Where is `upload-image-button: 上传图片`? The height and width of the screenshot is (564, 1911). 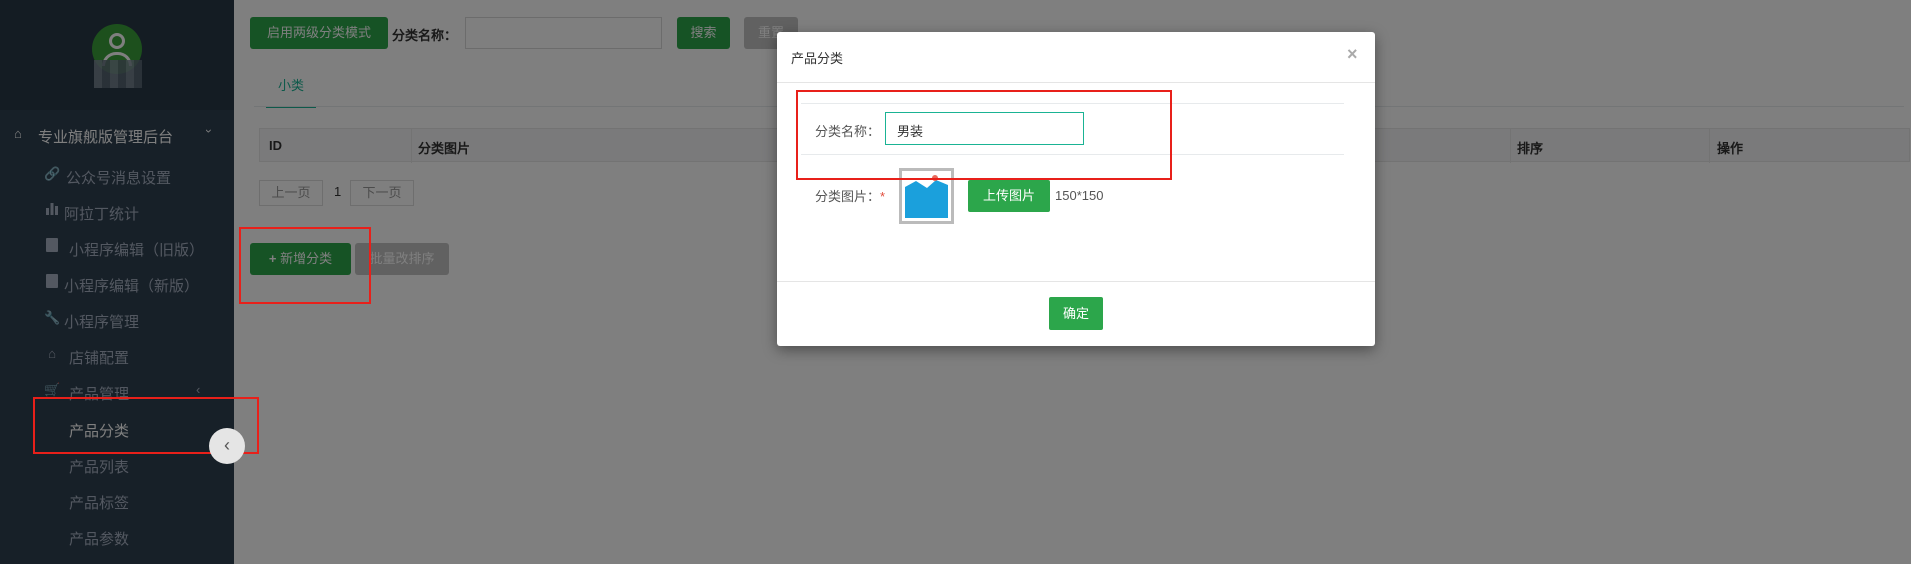 upload-image-button: 上传图片 is located at coordinates (1009, 196).